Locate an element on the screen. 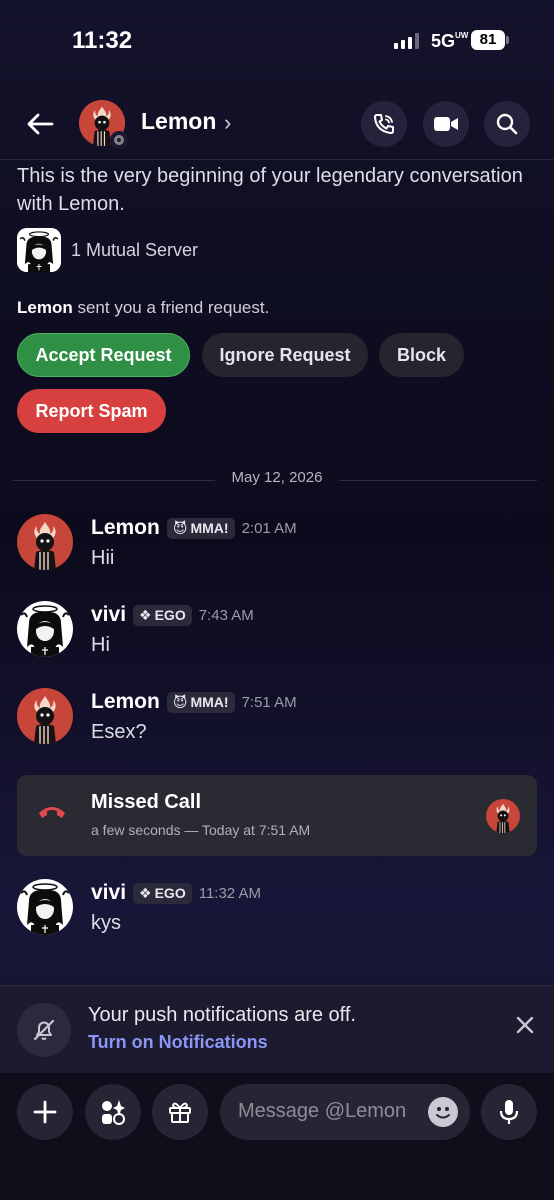  turn-on-notifications-link: Turn on Notifications is located at coordinates (178, 1042).